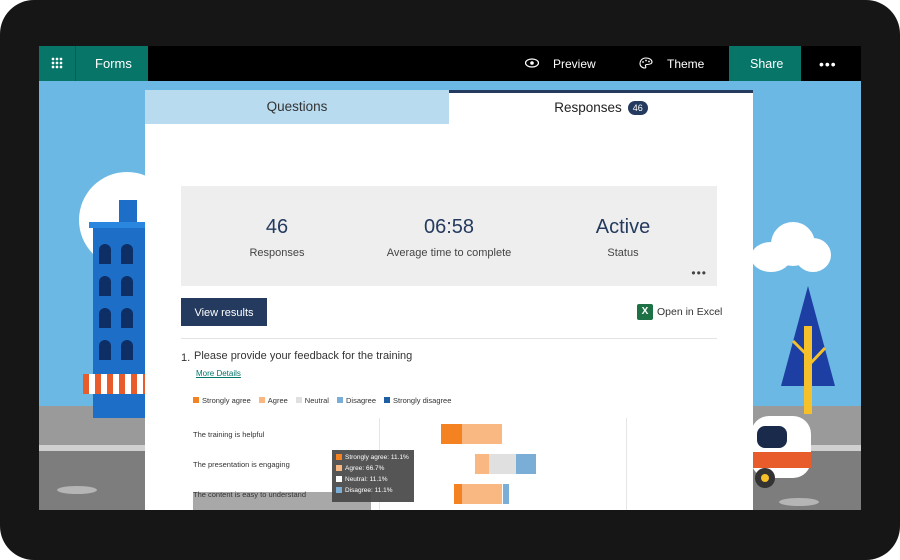 The height and width of the screenshot is (560, 900). What do you see at coordinates (186, 358) in the screenshot?
I see `question-number: 1.` at bounding box center [186, 358].